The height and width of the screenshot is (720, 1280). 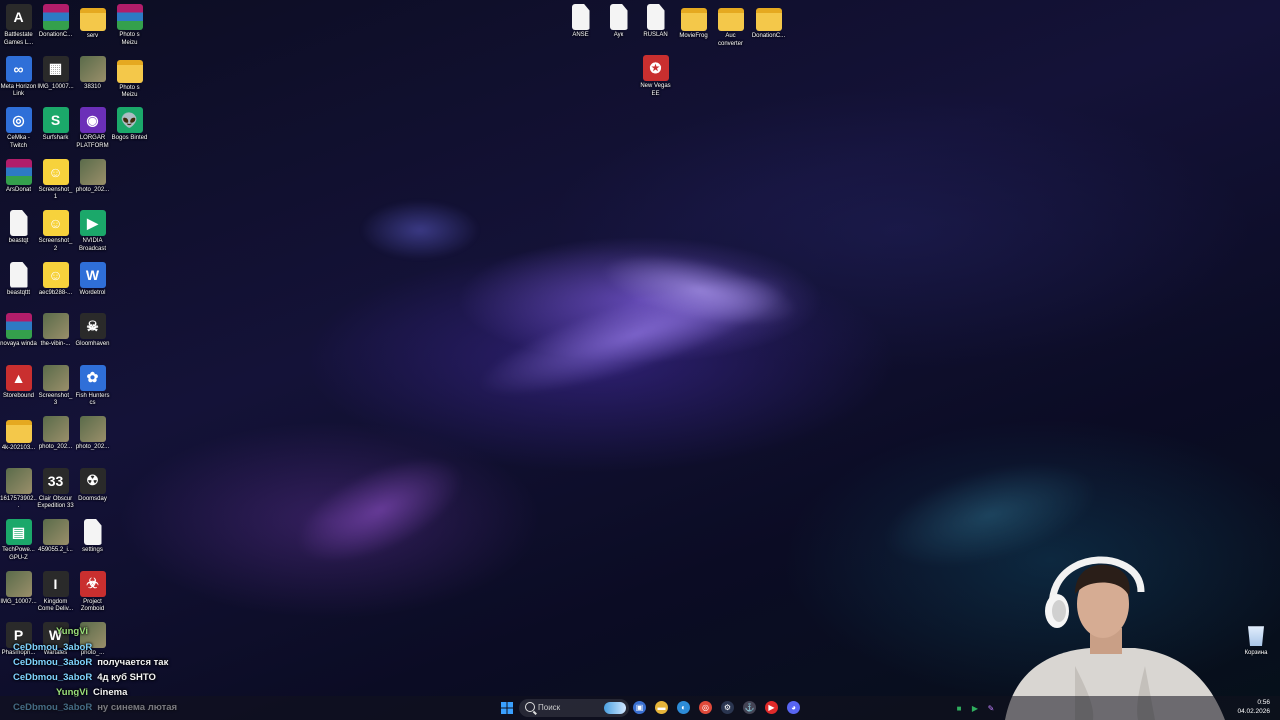 What do you see at coordinates (92, 279) in the screenshot?
I see `desktop-icon: W Wordetrol` at bounding box center [92, 279].